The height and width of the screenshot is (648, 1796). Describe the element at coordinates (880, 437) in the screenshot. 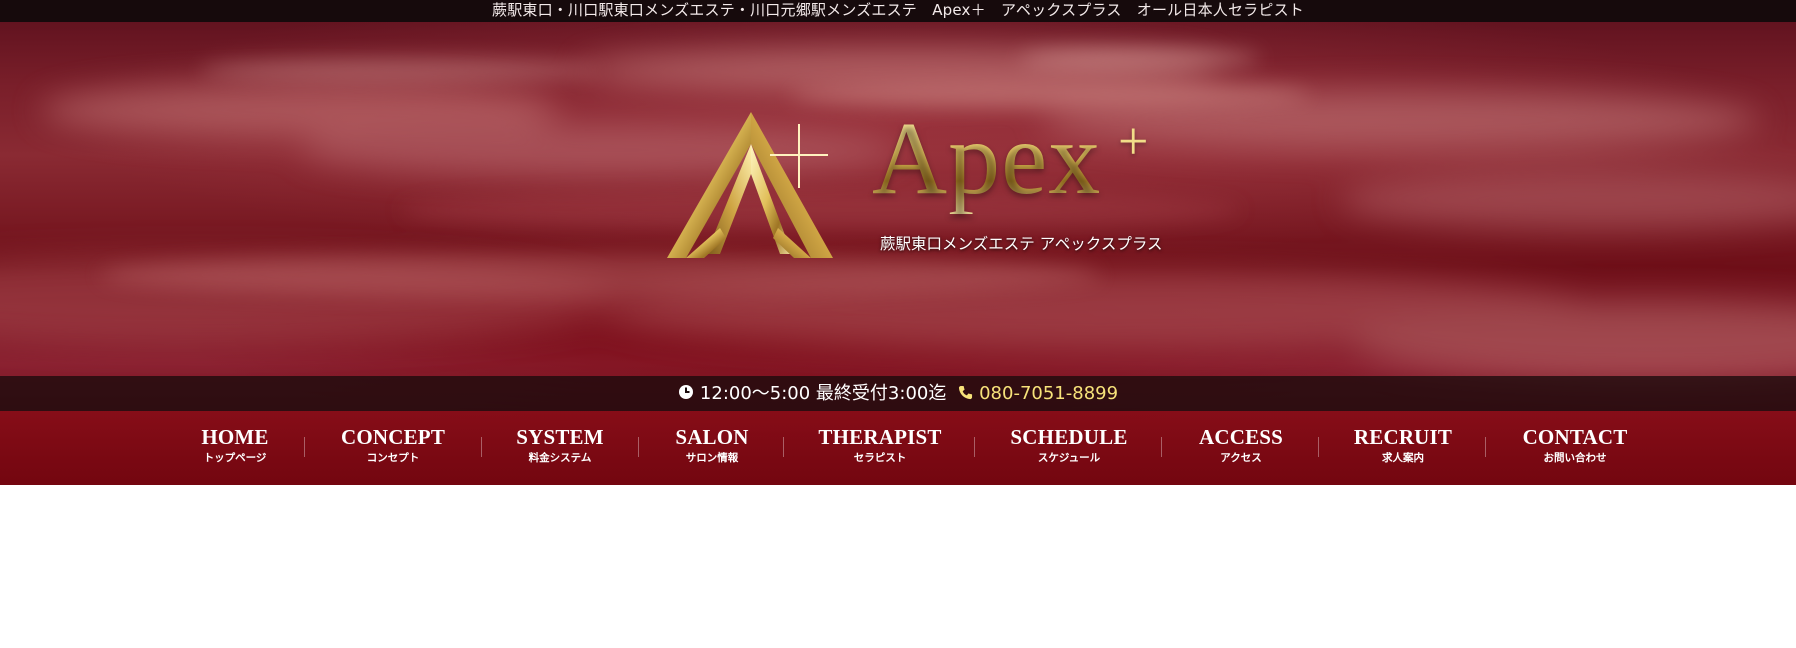

I see `nav-label: THERAPIST` at that location.